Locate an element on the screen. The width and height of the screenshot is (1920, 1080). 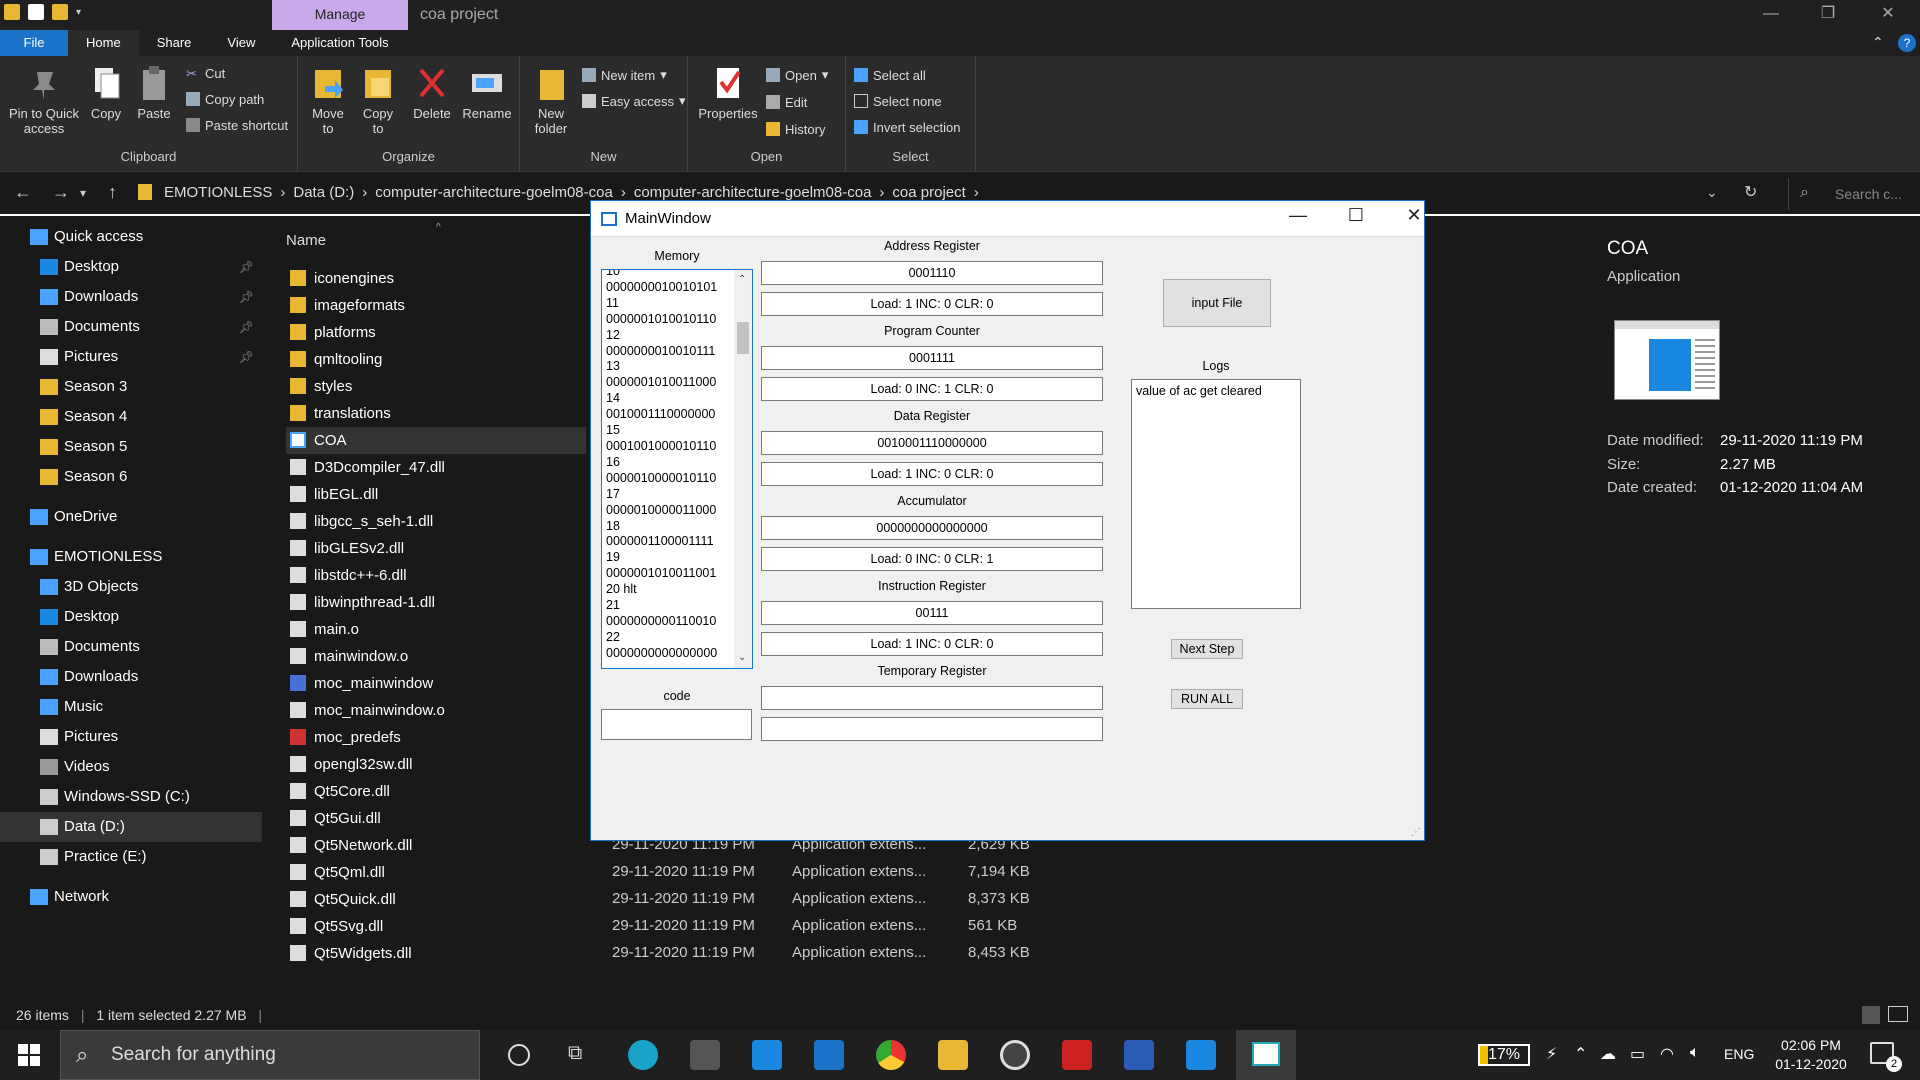
recent-dropdown-icon: ▾ is located at coordinates (83, 193).